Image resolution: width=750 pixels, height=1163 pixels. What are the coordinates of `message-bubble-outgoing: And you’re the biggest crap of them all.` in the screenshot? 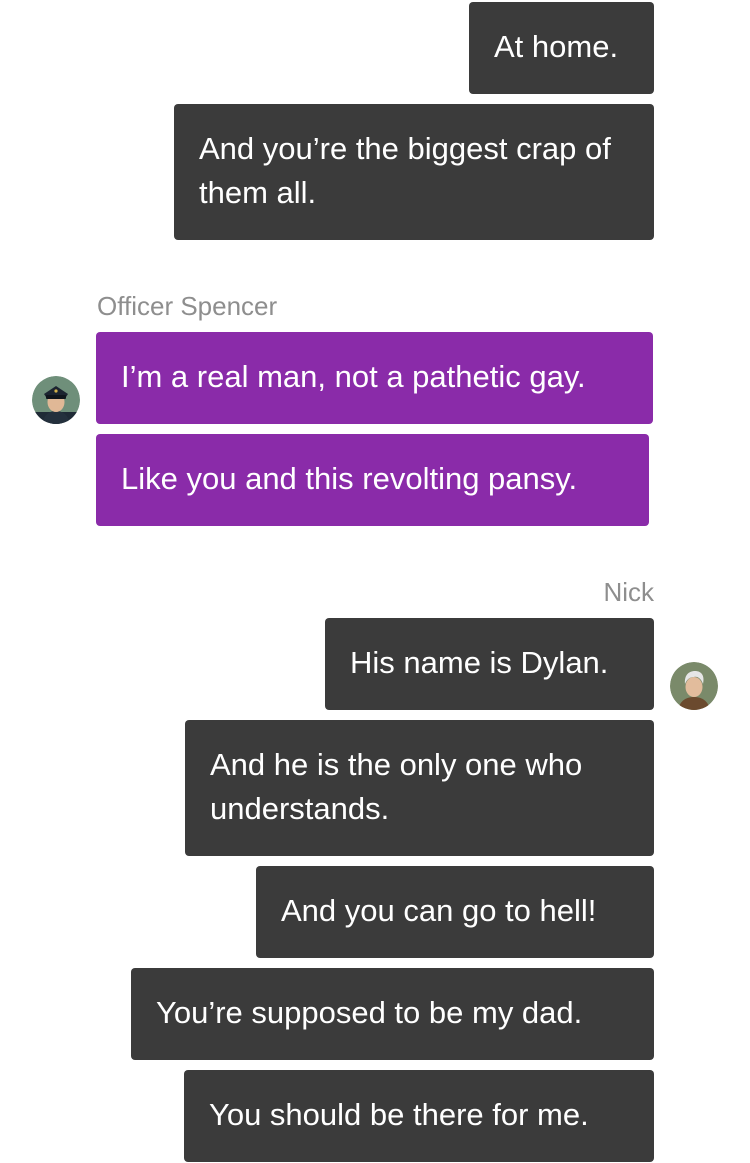 It's located at (414, 172).